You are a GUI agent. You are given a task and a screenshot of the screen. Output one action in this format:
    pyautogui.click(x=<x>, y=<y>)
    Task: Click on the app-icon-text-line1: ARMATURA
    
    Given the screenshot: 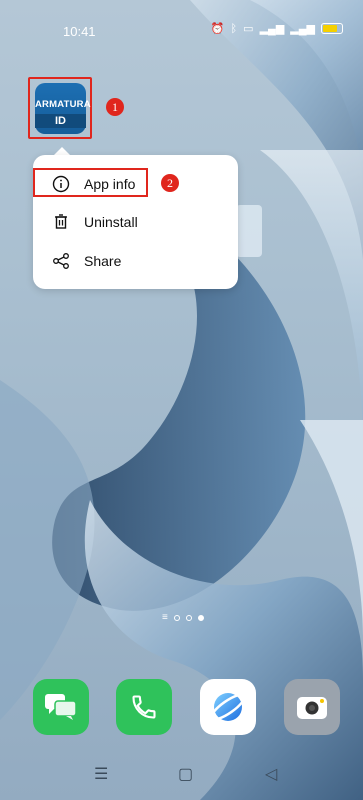 What is the action you would take?
    pyautogui.click(x=63, y=104)
    